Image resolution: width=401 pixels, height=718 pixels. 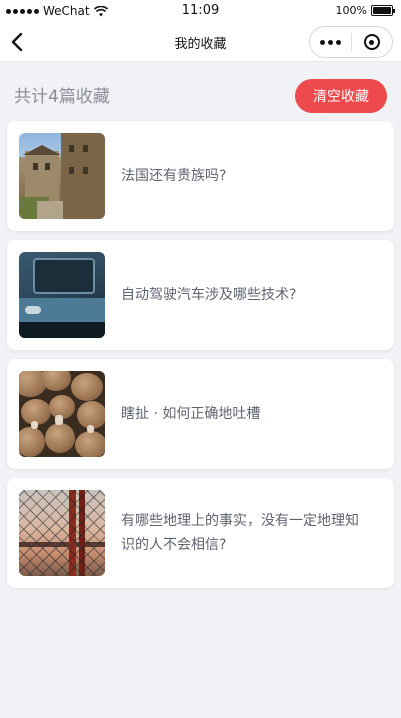 I want to click on favorite-title: 瞎扯 · 如何正确地吐槽, so click(x=191, y=414).